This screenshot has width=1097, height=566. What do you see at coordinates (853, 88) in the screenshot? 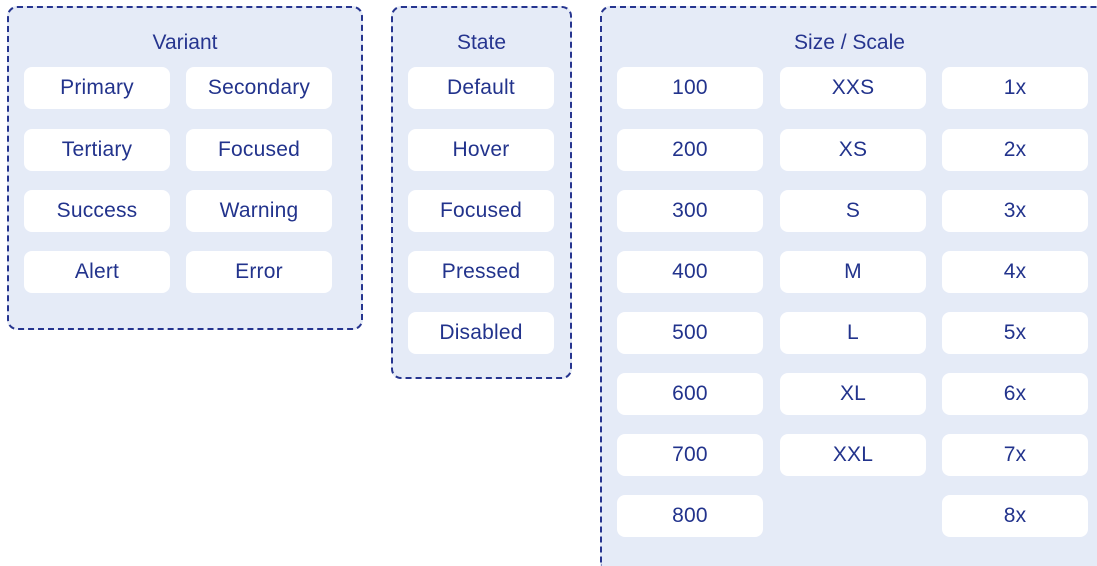
I see `size-chip-xxs: XXS` at bounding box center [853, 88].